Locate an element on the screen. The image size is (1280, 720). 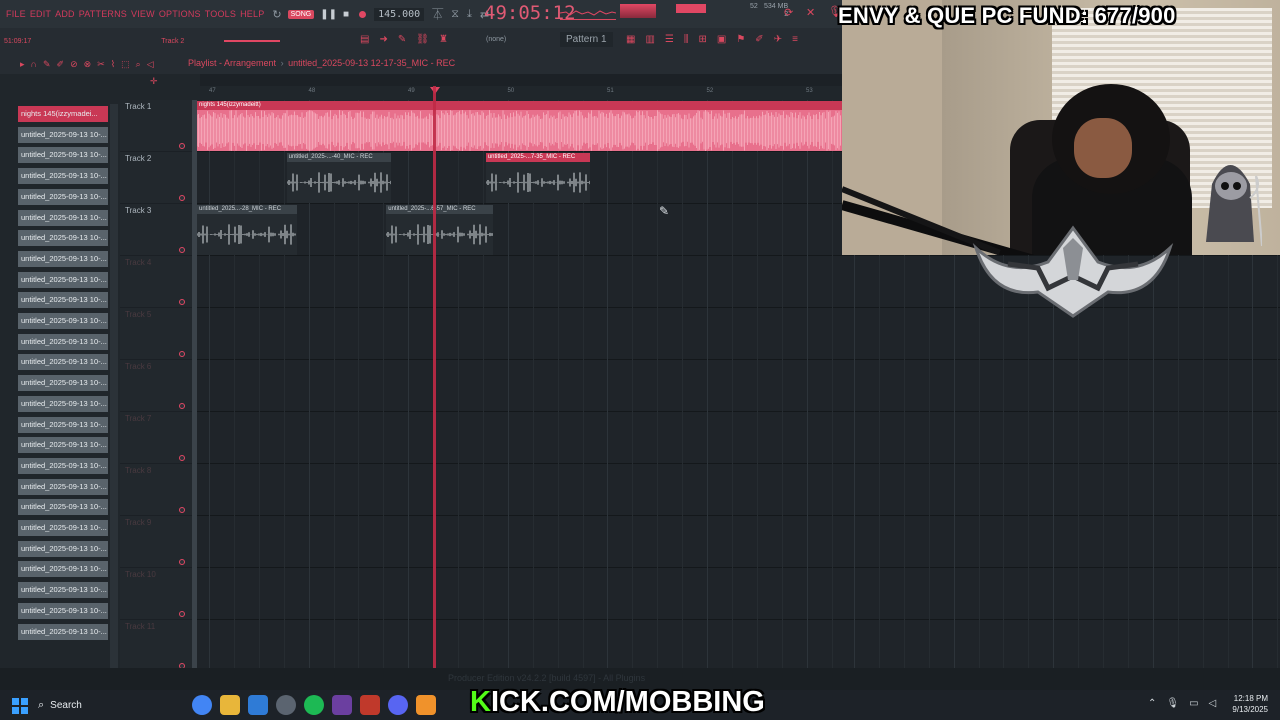
stamp-icon: ♜ is located at coordinates (443, 39).